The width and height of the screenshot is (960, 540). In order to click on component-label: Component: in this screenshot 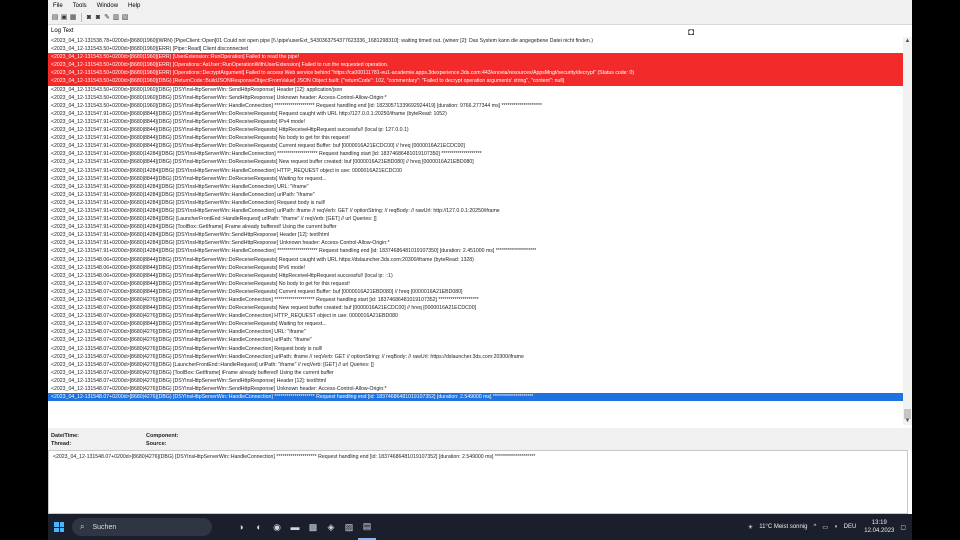, I will do `click(162, 436)`.